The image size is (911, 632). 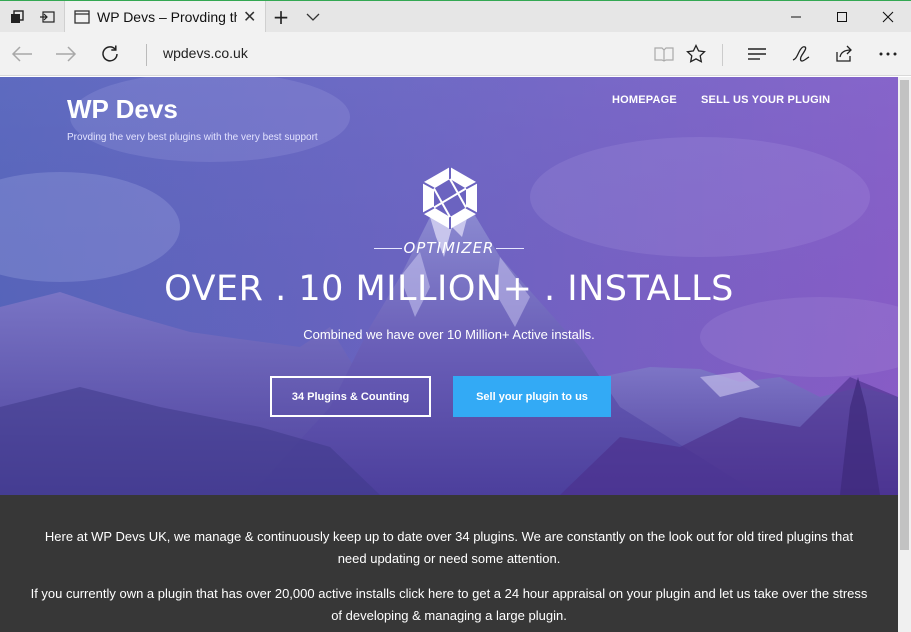 What do you see at coordinates (842, 17) in the screenshot?
I see `maximize-icon` at bounding box center [842, 17].